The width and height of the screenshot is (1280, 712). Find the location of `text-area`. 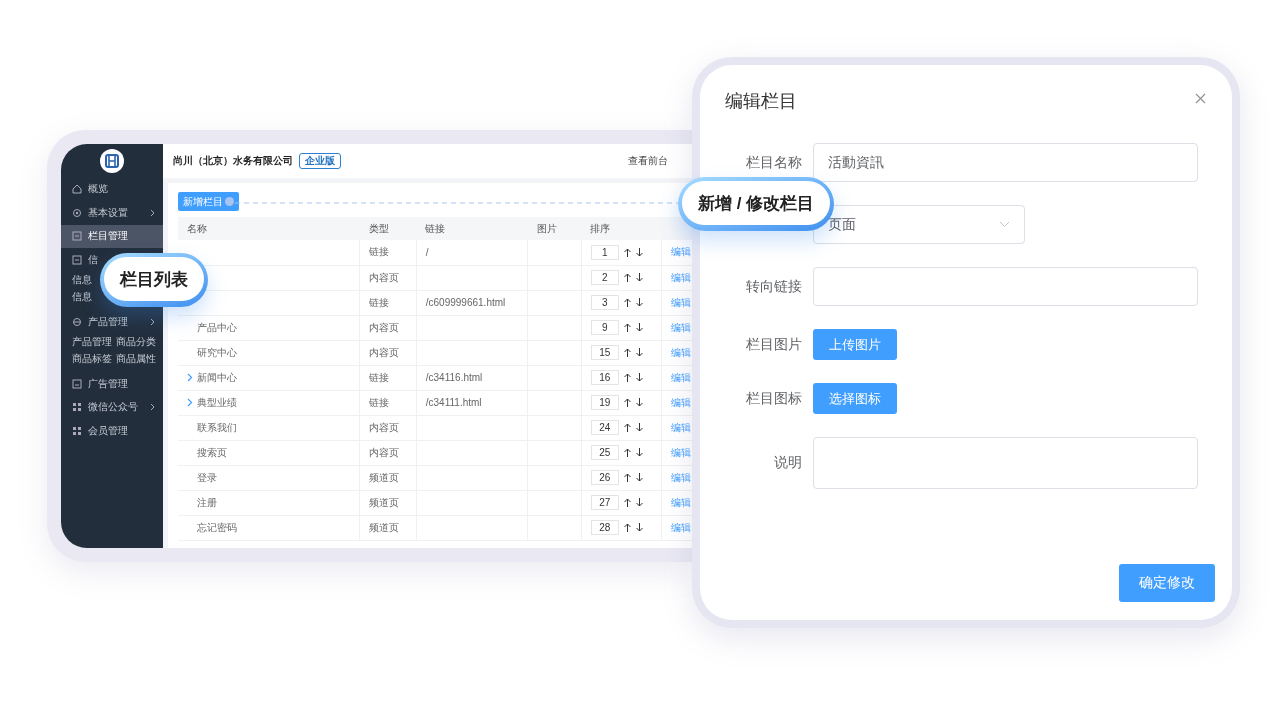

text-area is located at coordinates (1005, 463).